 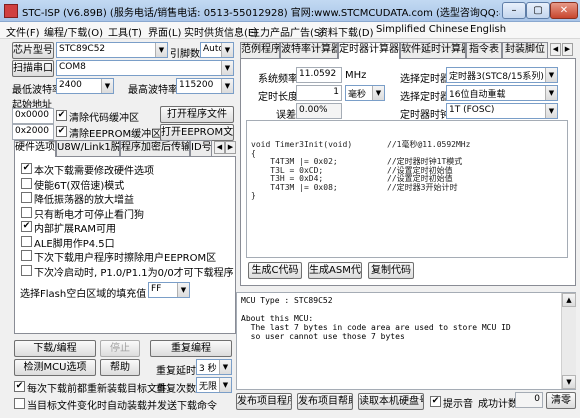 I want to click on timer-unit-value: 毫秒, so click(x=357, y=95).